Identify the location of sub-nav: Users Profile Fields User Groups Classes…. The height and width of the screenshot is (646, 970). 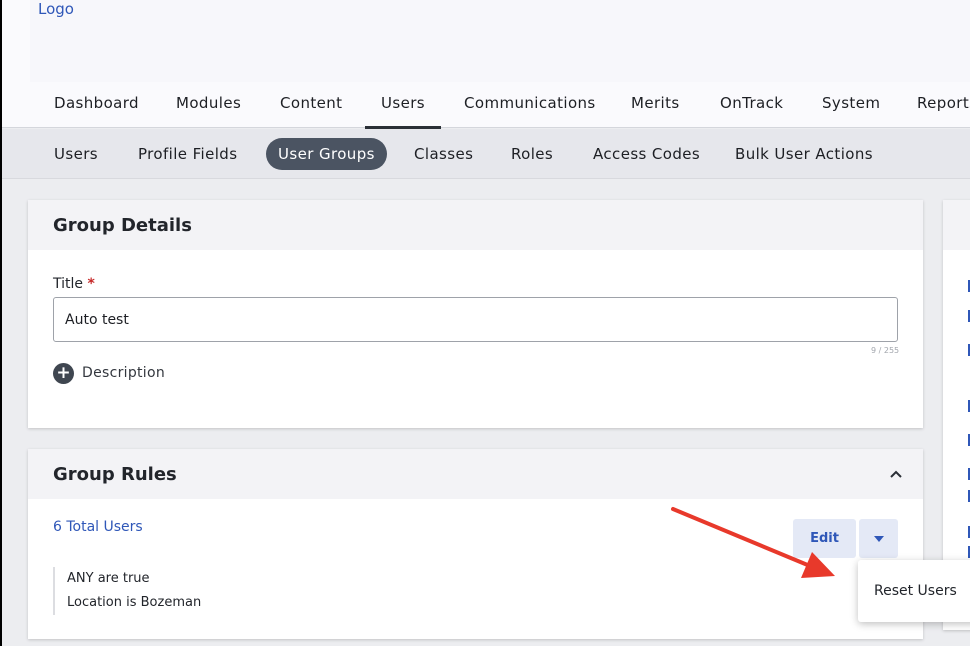
(486, 154).